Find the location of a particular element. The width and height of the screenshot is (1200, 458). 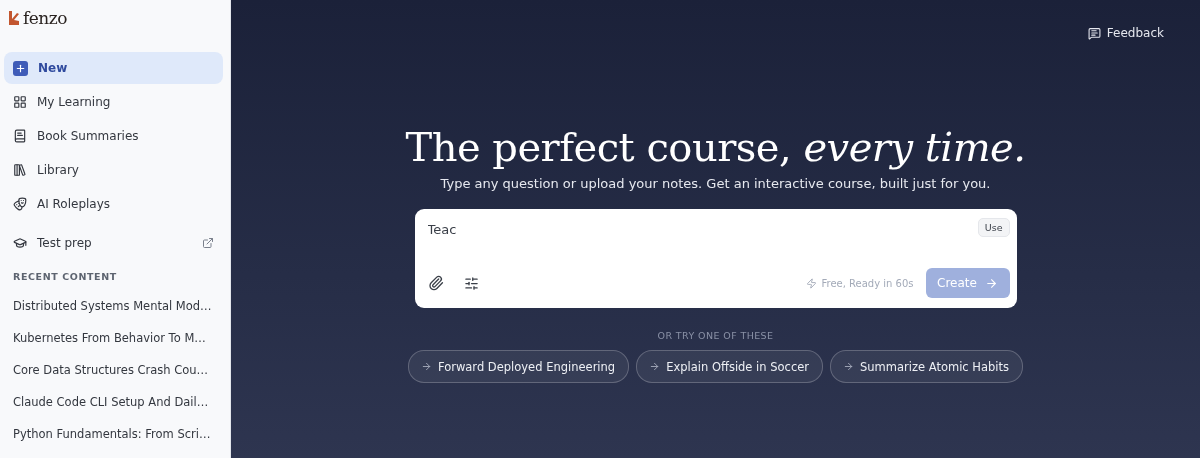

logo-icon is located at coordinates (14, 18).